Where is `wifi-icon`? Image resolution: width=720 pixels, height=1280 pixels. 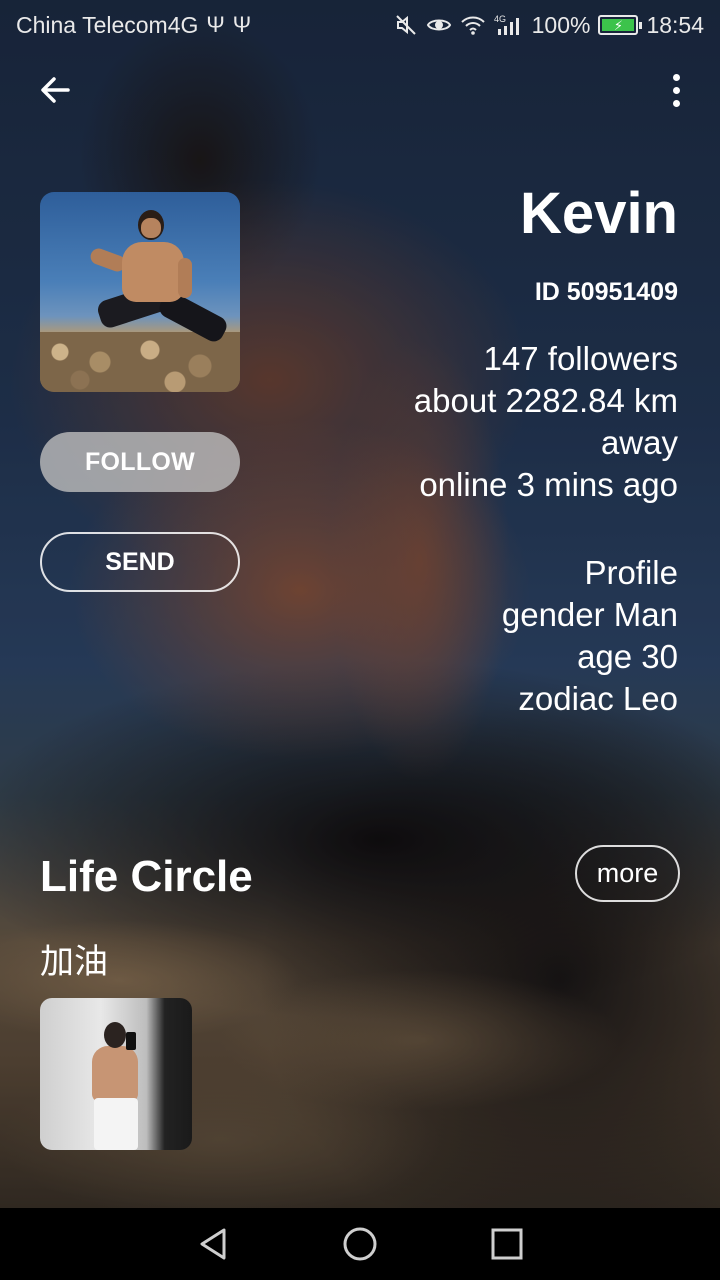
wifi-icon is located at coordinates (472, 25).